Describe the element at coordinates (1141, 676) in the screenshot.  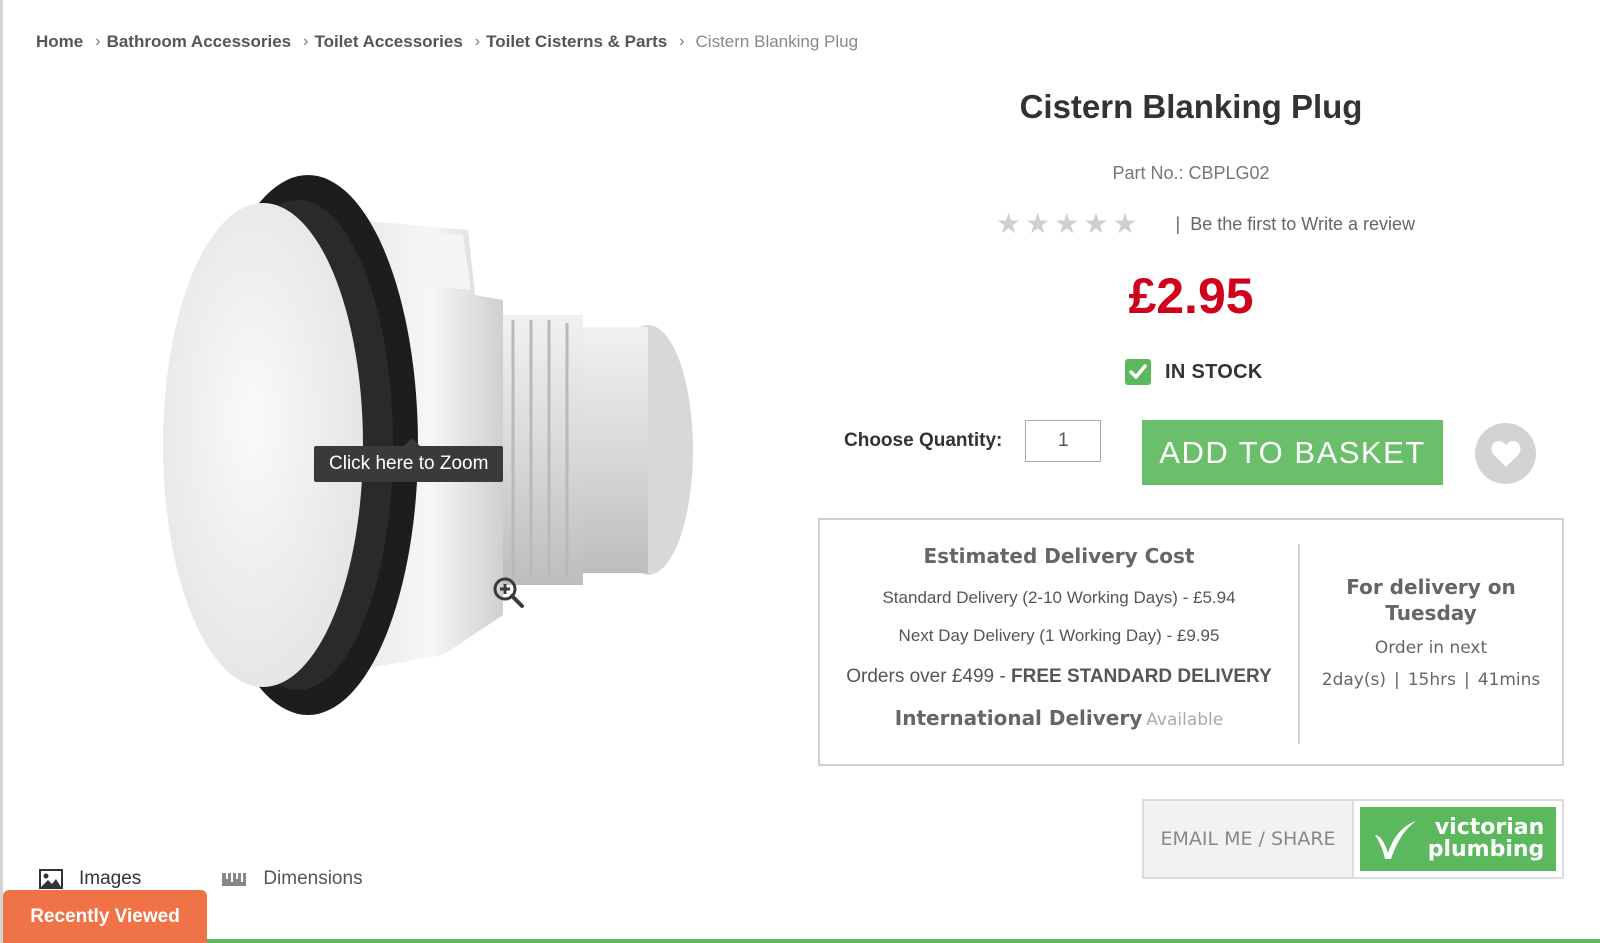
I see `free-delivery-label: FREE STANDARD DELIVERY` at that location.